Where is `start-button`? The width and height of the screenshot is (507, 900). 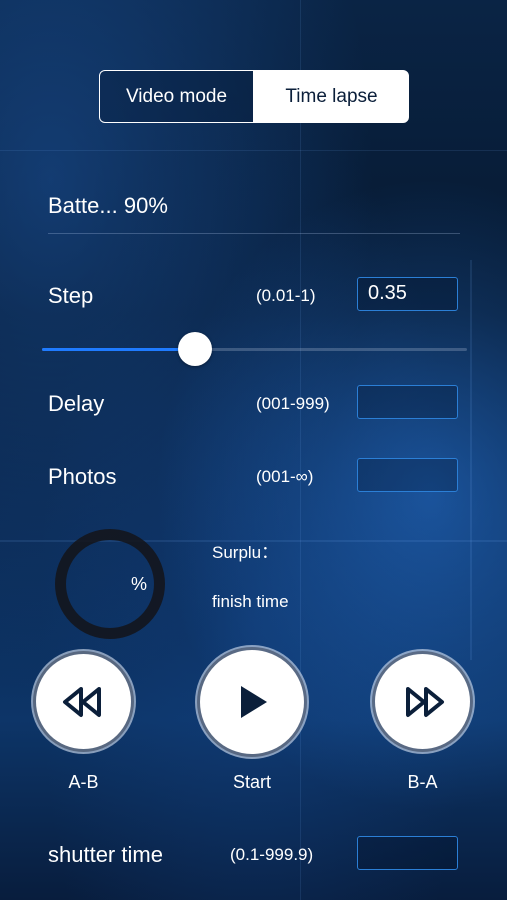
start-button is located at coordinates (252, 702).